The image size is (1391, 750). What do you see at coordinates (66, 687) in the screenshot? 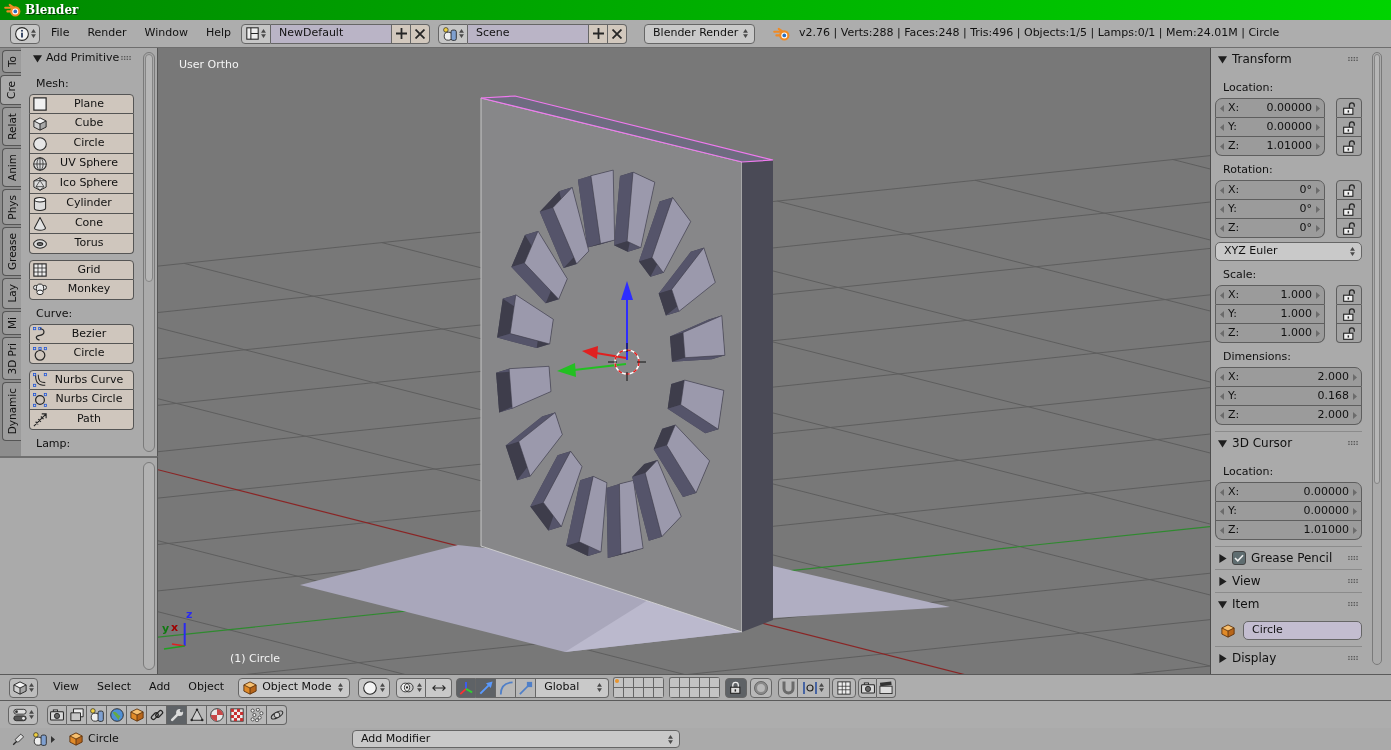
I see `menu-item: View` at bounding box center [66, 687].